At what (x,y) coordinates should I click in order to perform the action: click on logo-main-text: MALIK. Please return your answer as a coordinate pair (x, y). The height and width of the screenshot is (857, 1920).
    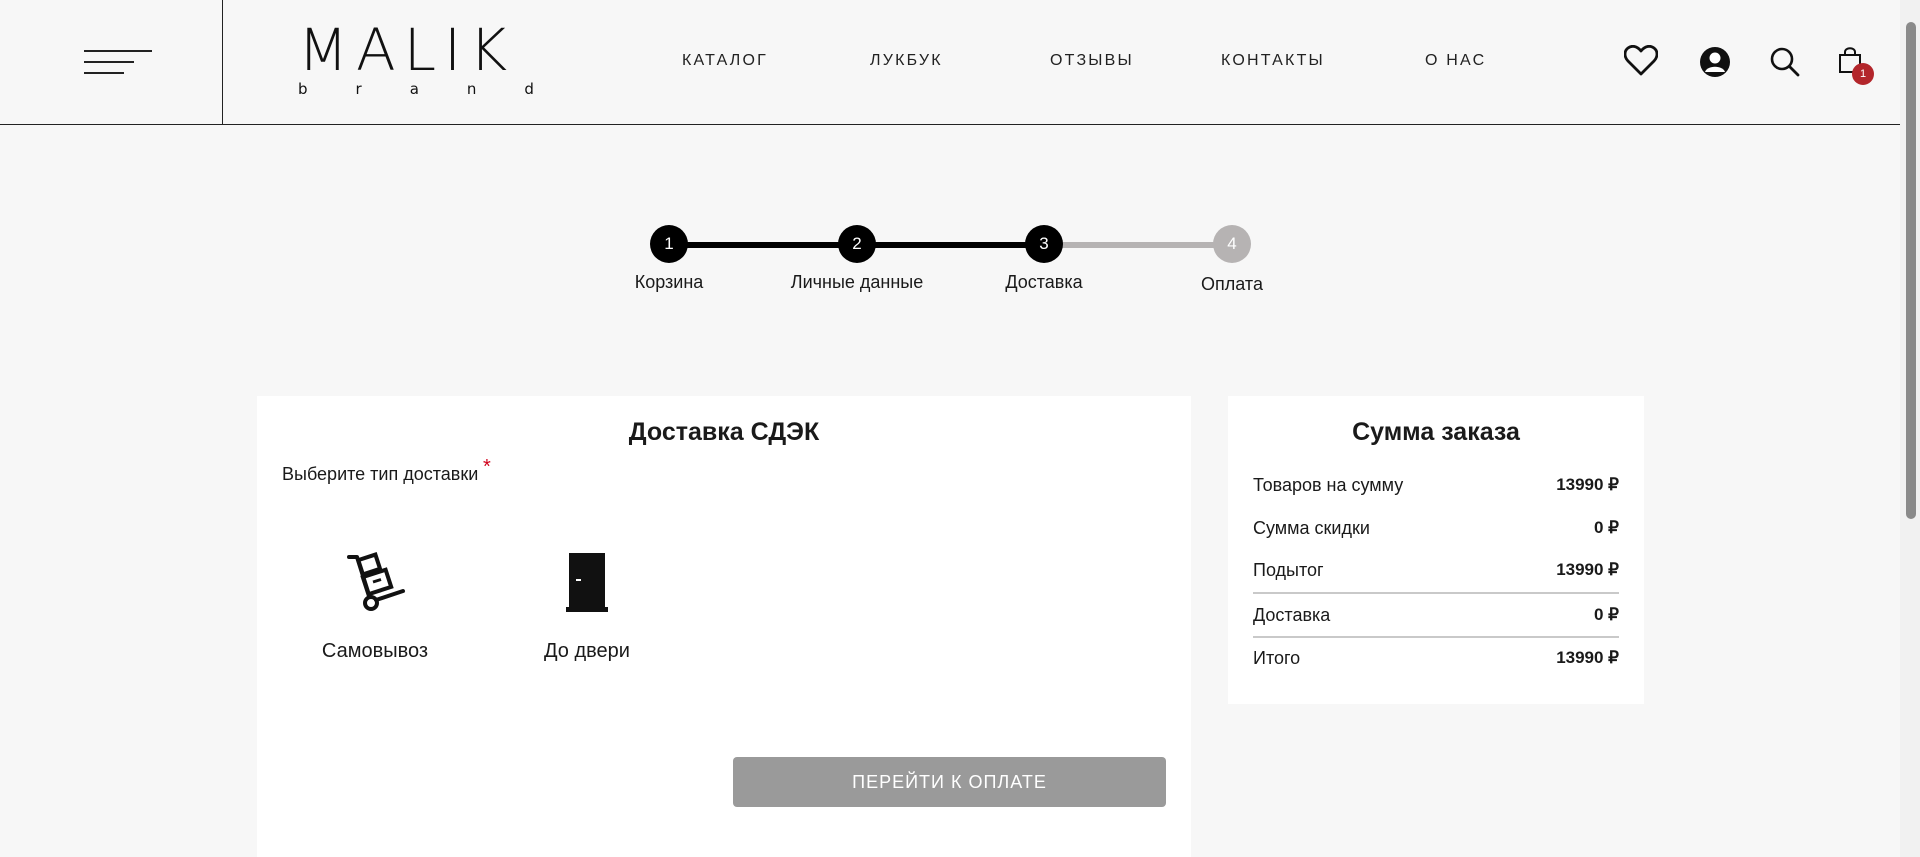
    Looking at the image, I should click on (407, 50).